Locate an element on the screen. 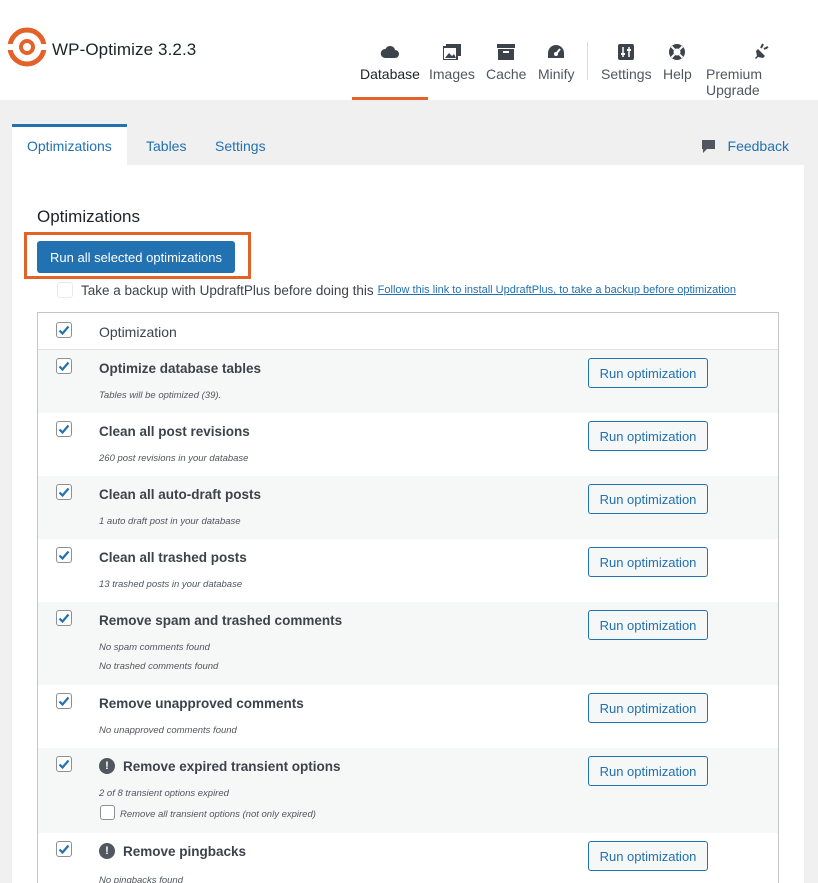  nav-tab-cache: Cache is located at coordinates (506, 71).